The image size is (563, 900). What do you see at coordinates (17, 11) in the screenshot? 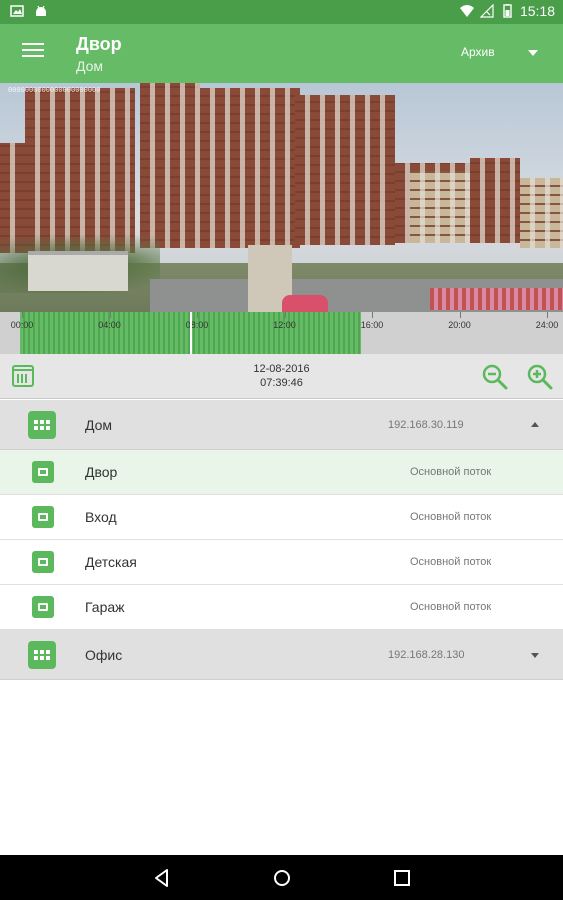
I see `image-icon` at bounding box center [17, 11].